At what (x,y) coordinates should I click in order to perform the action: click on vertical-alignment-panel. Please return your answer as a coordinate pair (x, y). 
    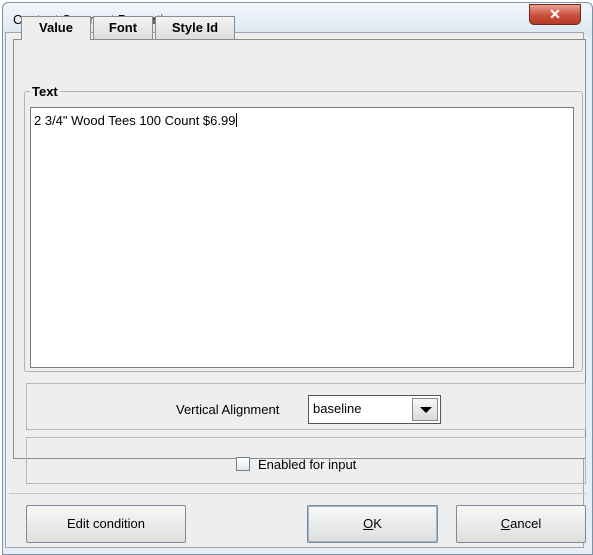
    Looking at the image, I should click on (306, 406).